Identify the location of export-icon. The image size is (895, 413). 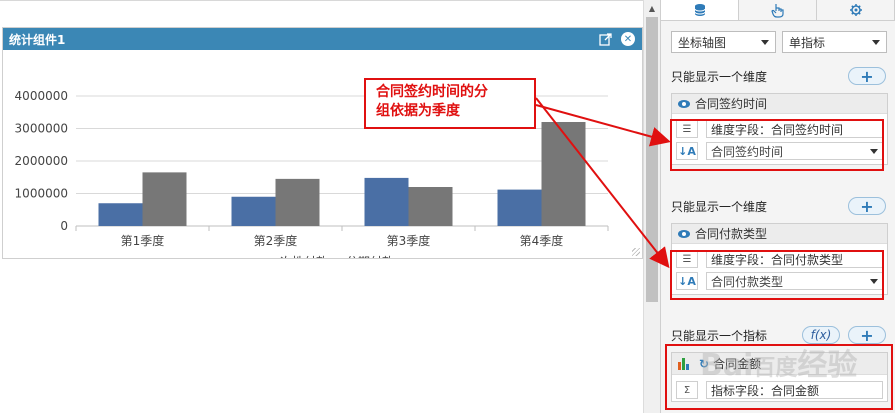
(606, 39).